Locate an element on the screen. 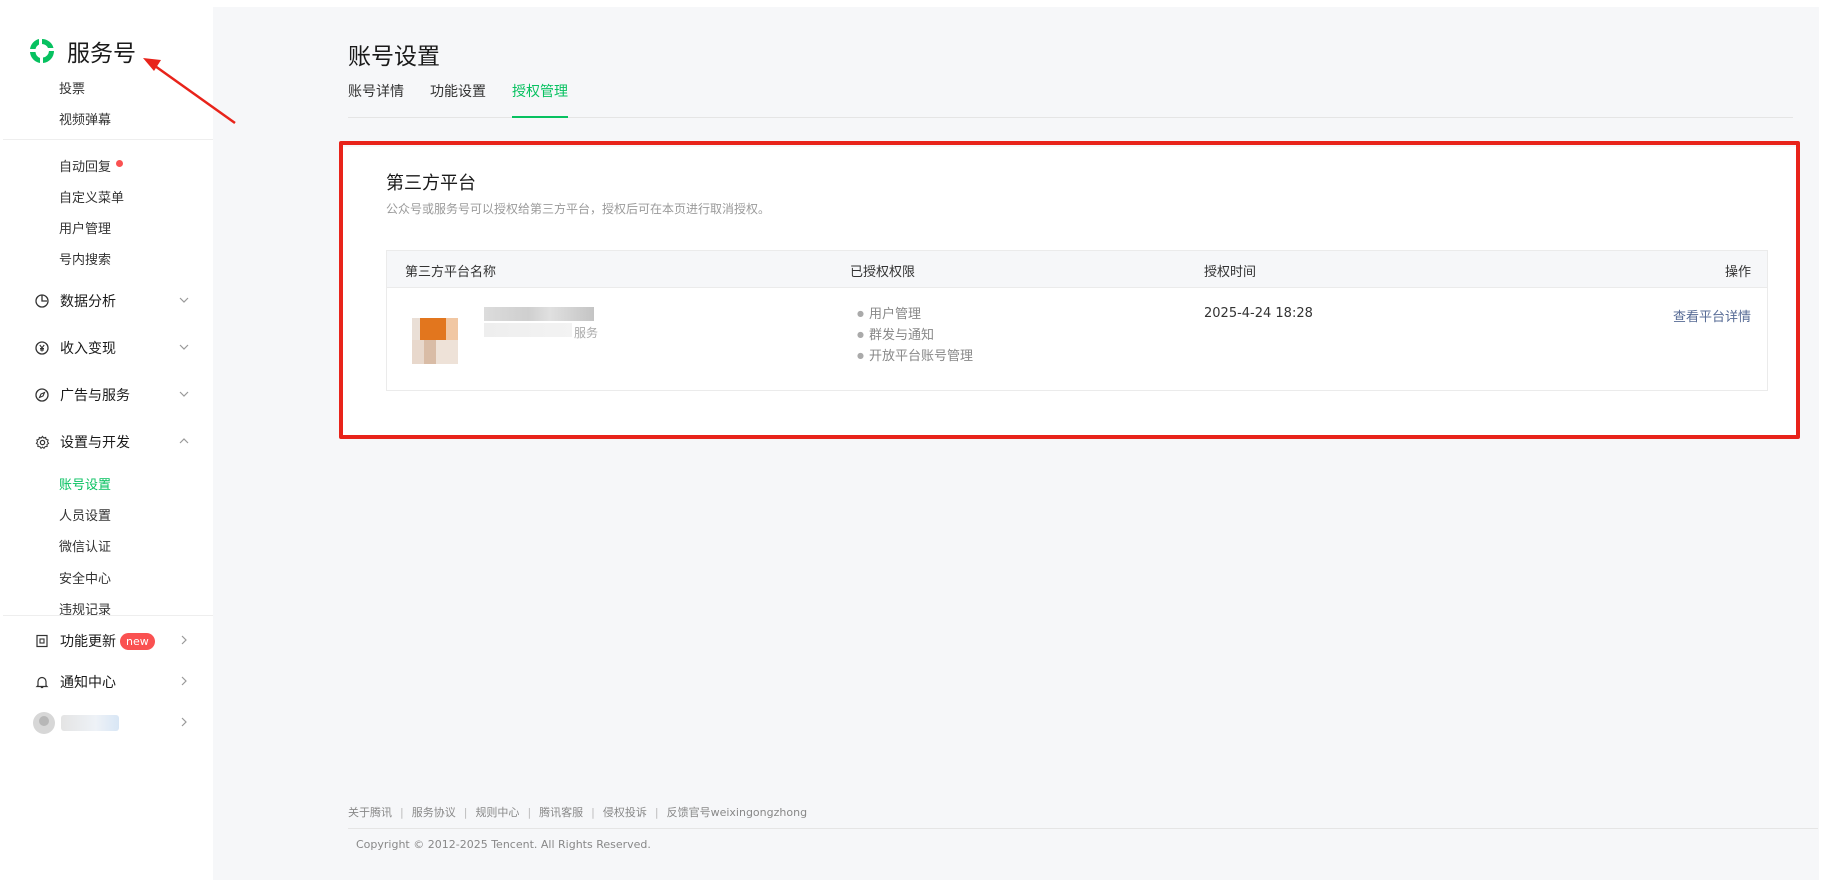 The height and width of the screenshot is (889, 1822). sidebar-item-account-settings: 账号设置 is located at coordinates (85, 483).